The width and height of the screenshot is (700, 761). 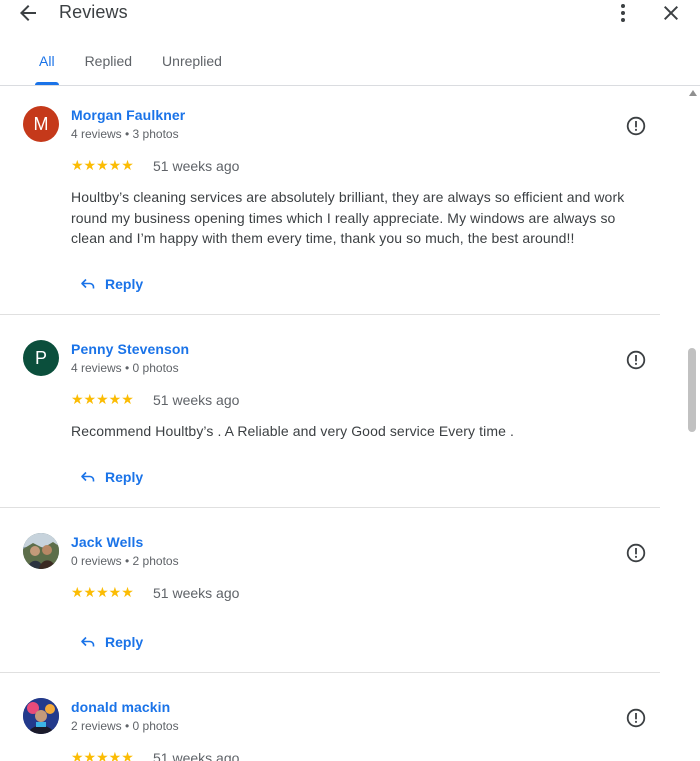 I want to click on tab-all: All, so click(x=47, y=63).